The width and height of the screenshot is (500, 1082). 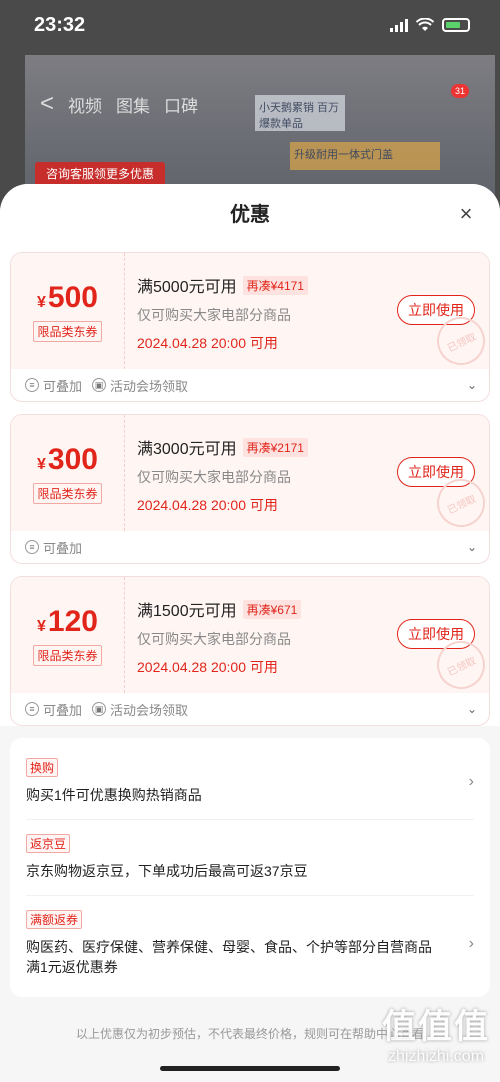 I want to click on bg-tab-gallery: 图集, so click(x=133, y=106).